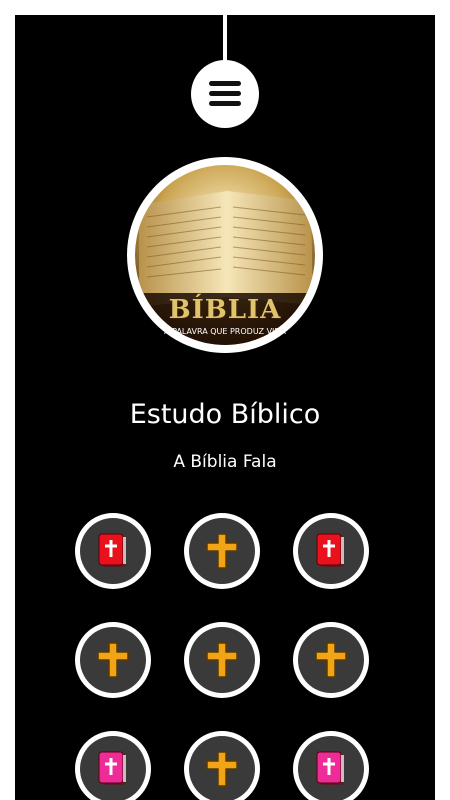 Image resolution: width=450 pixels, height=800 pixels. I want to click on menu-hanger-line, so click(225, 40).